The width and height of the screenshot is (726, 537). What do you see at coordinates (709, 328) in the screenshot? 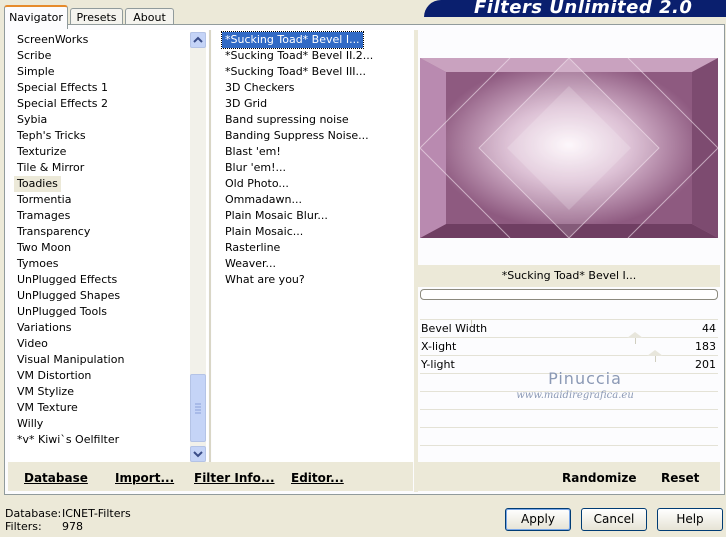
I see `param-value: 44` at bounding box center [709, 328].